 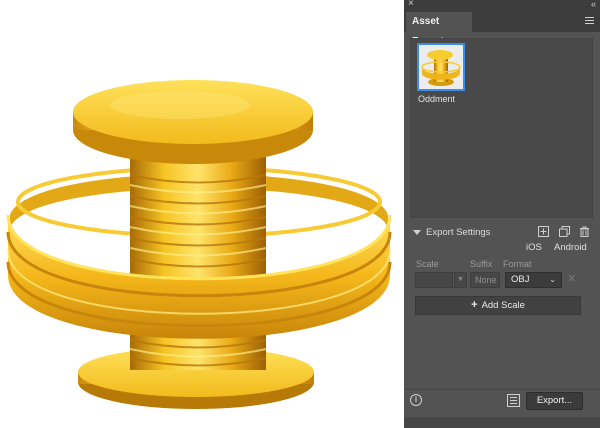 What do you see at coordinates (520, 279) in the screenshot?
I see `format-value: OBJ` at bounding box center [520, 279].